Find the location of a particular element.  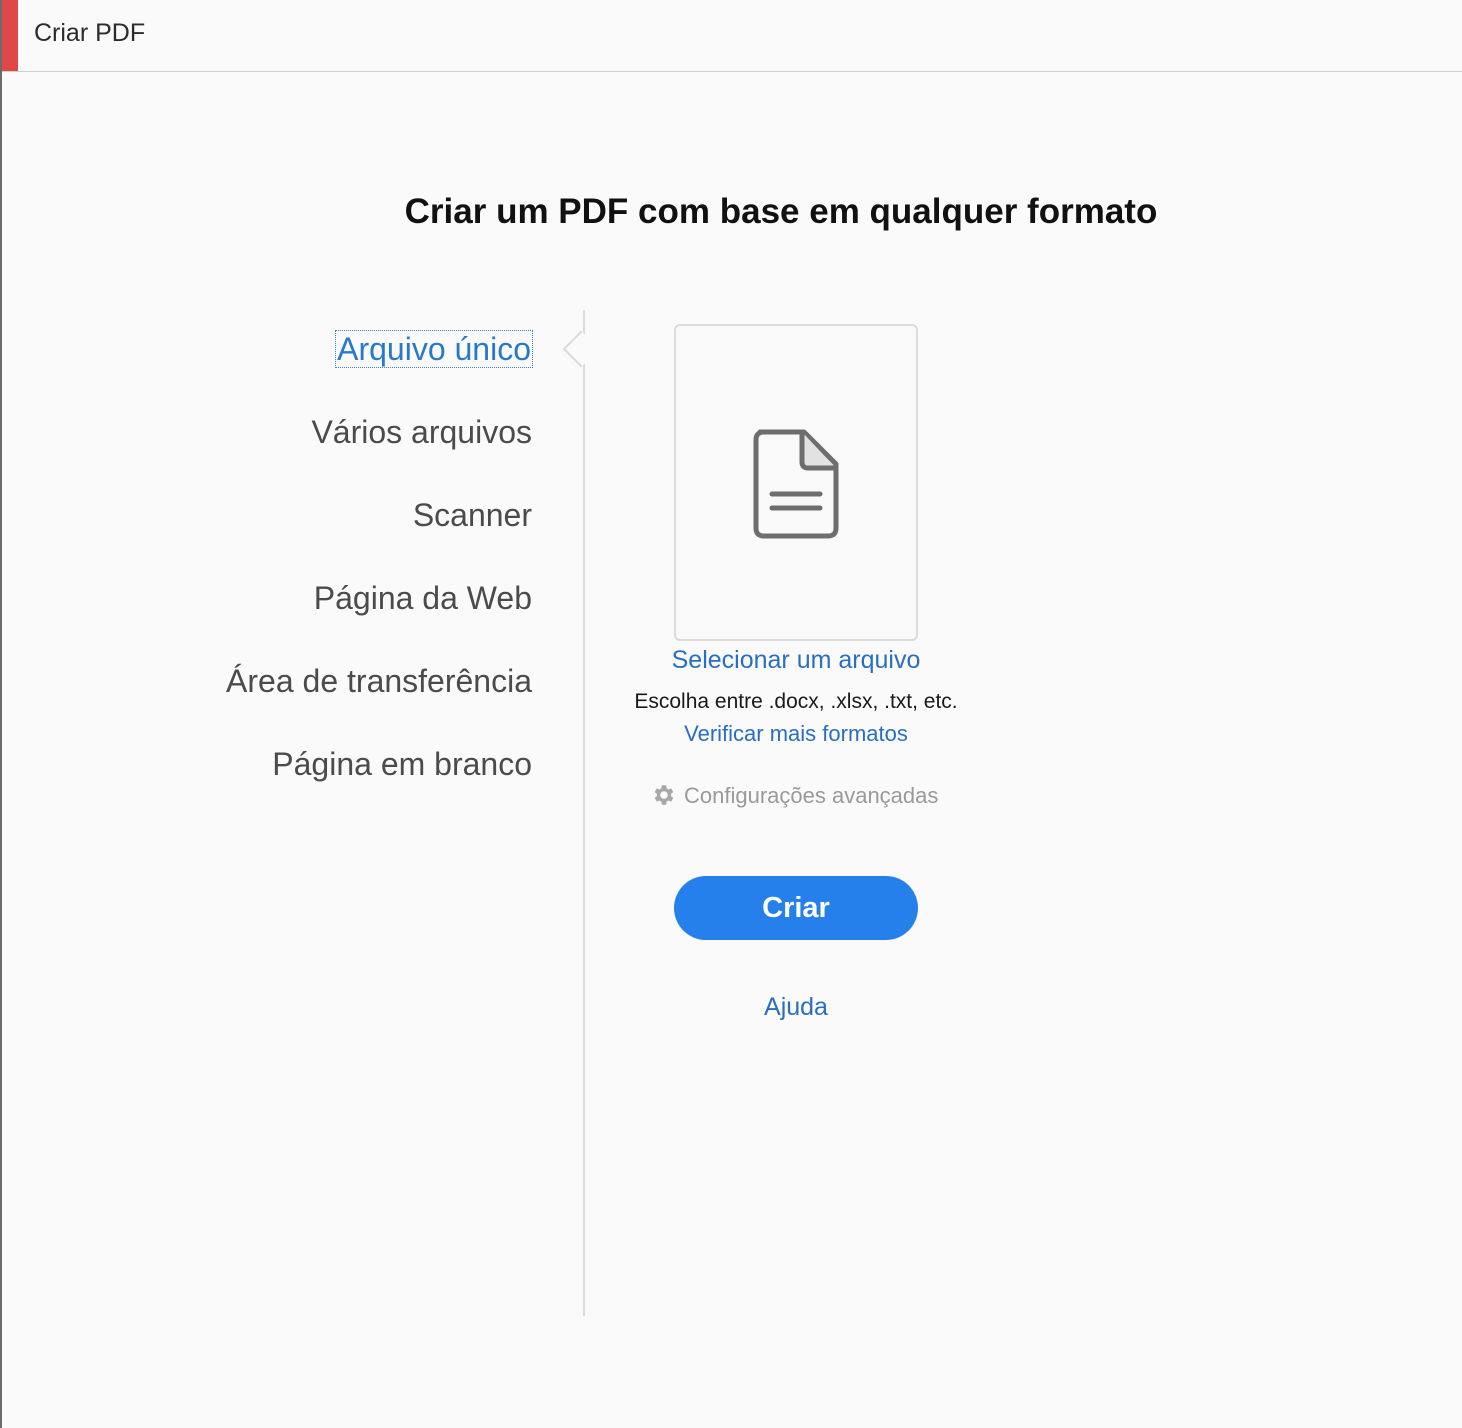

select-file-link: Selecionar um arquivo is located at coordinates (796, 660).